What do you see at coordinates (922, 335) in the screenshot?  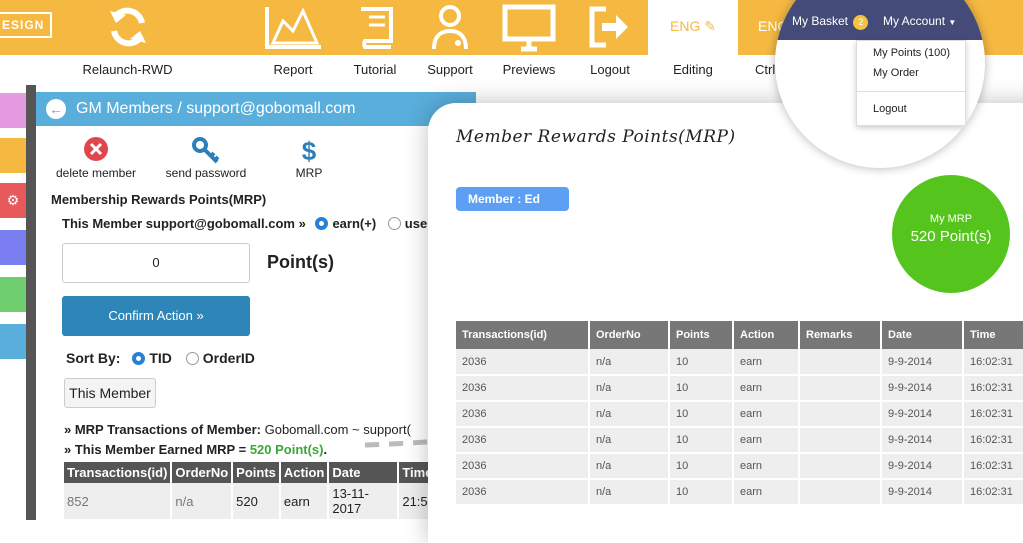 I see `table-header: Date` at bounding box center [922, 335].